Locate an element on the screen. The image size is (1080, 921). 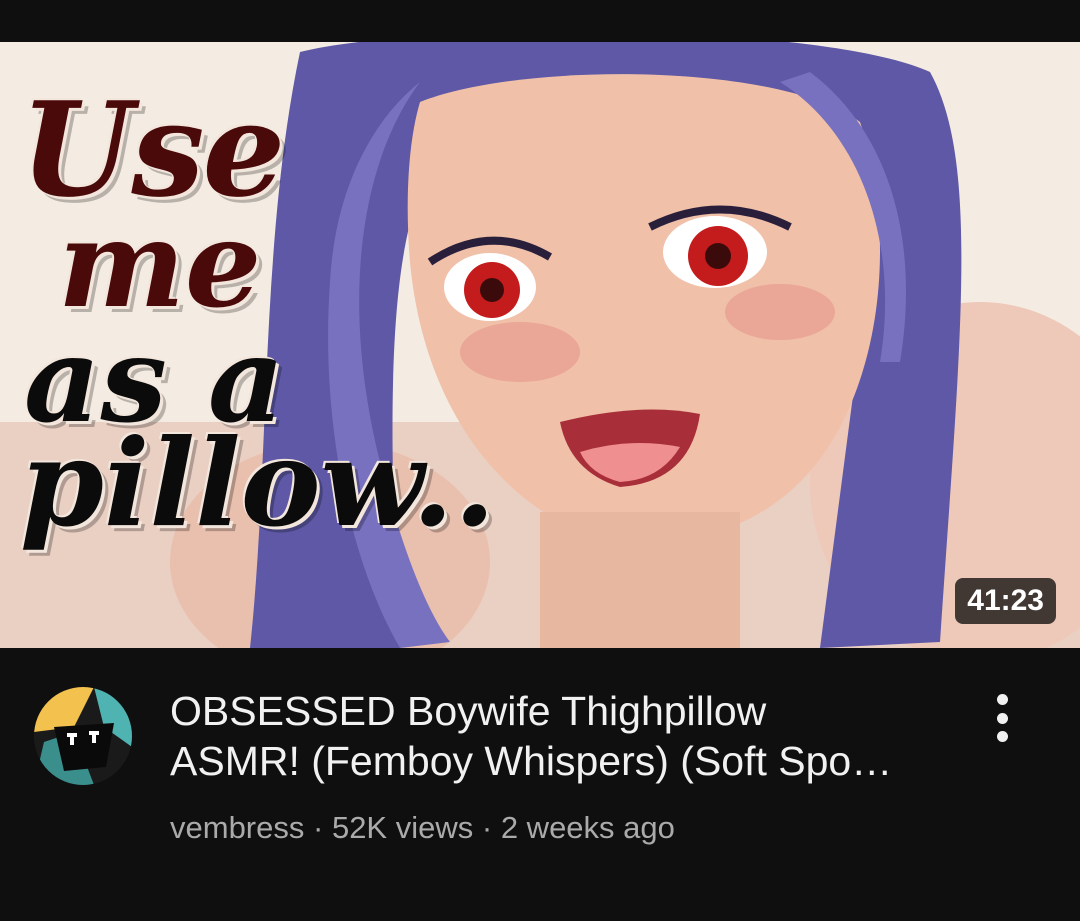
thumbnail-caption-line: Use is located at coordinates (152, 149).